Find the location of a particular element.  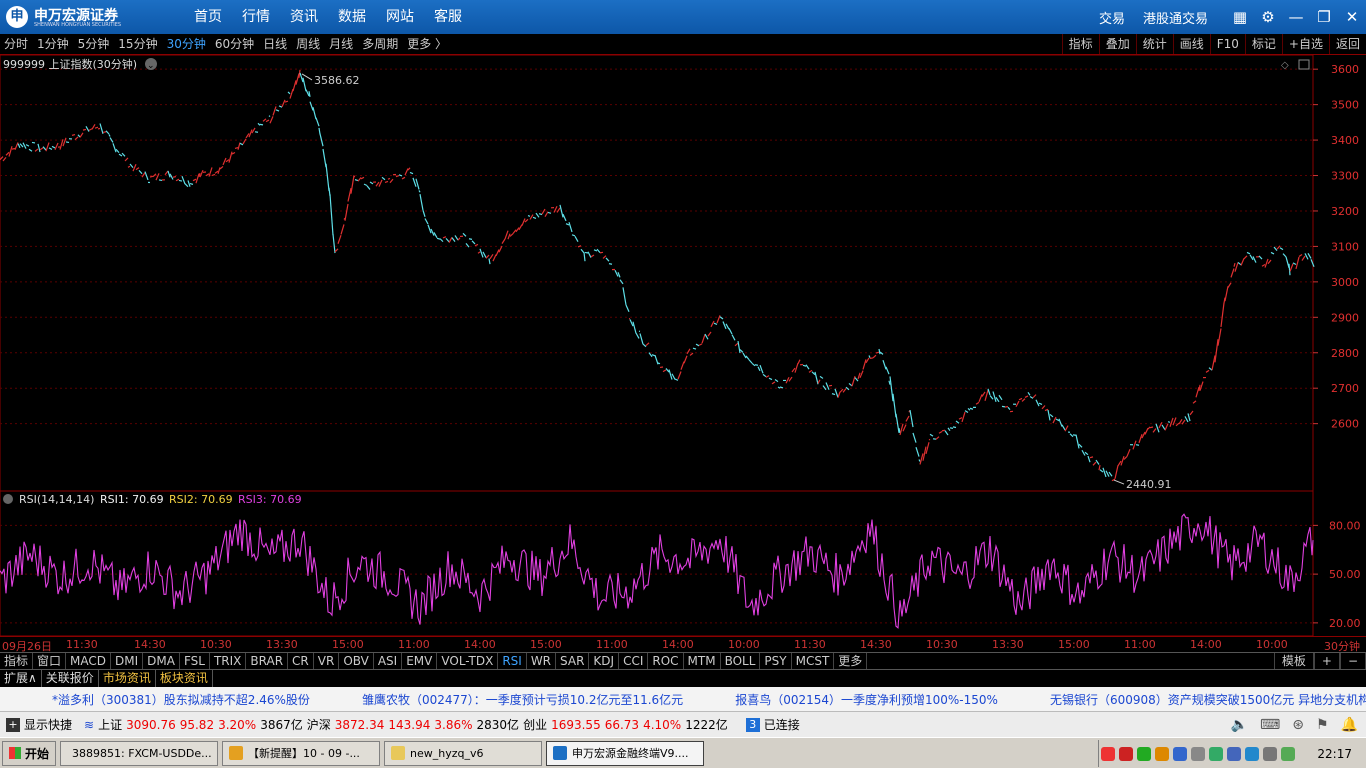

nav-home: 首页 is located at coordinates (208, 17).